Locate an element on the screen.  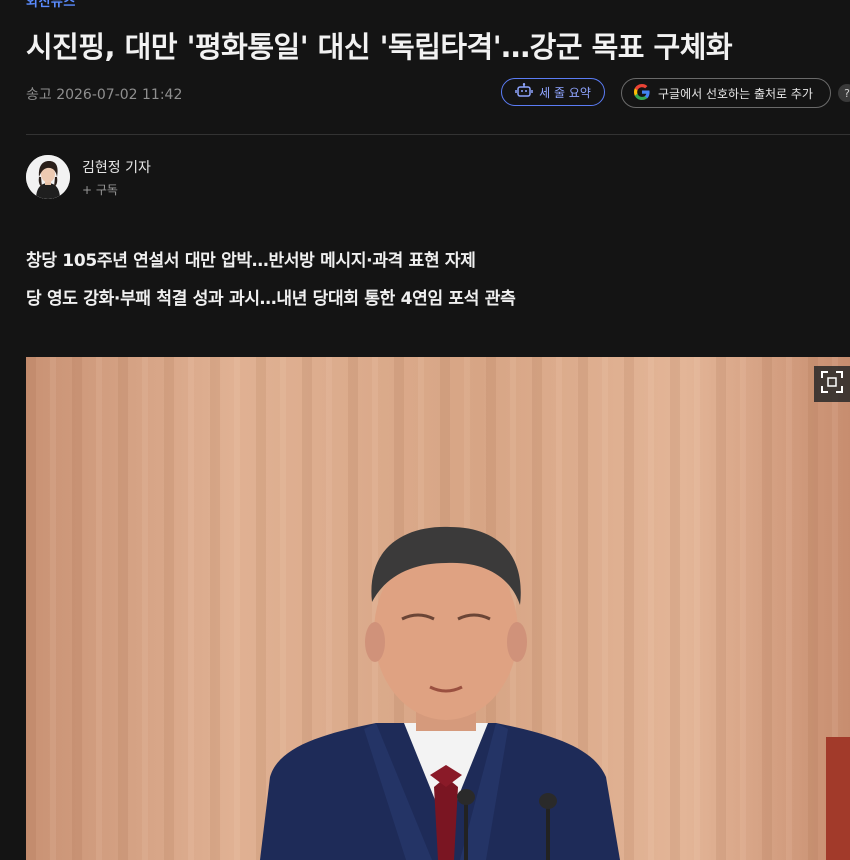
google-preferred-source-button: 구글에서 선호하는 출처로 추가 is located at coordinates (726, 93).